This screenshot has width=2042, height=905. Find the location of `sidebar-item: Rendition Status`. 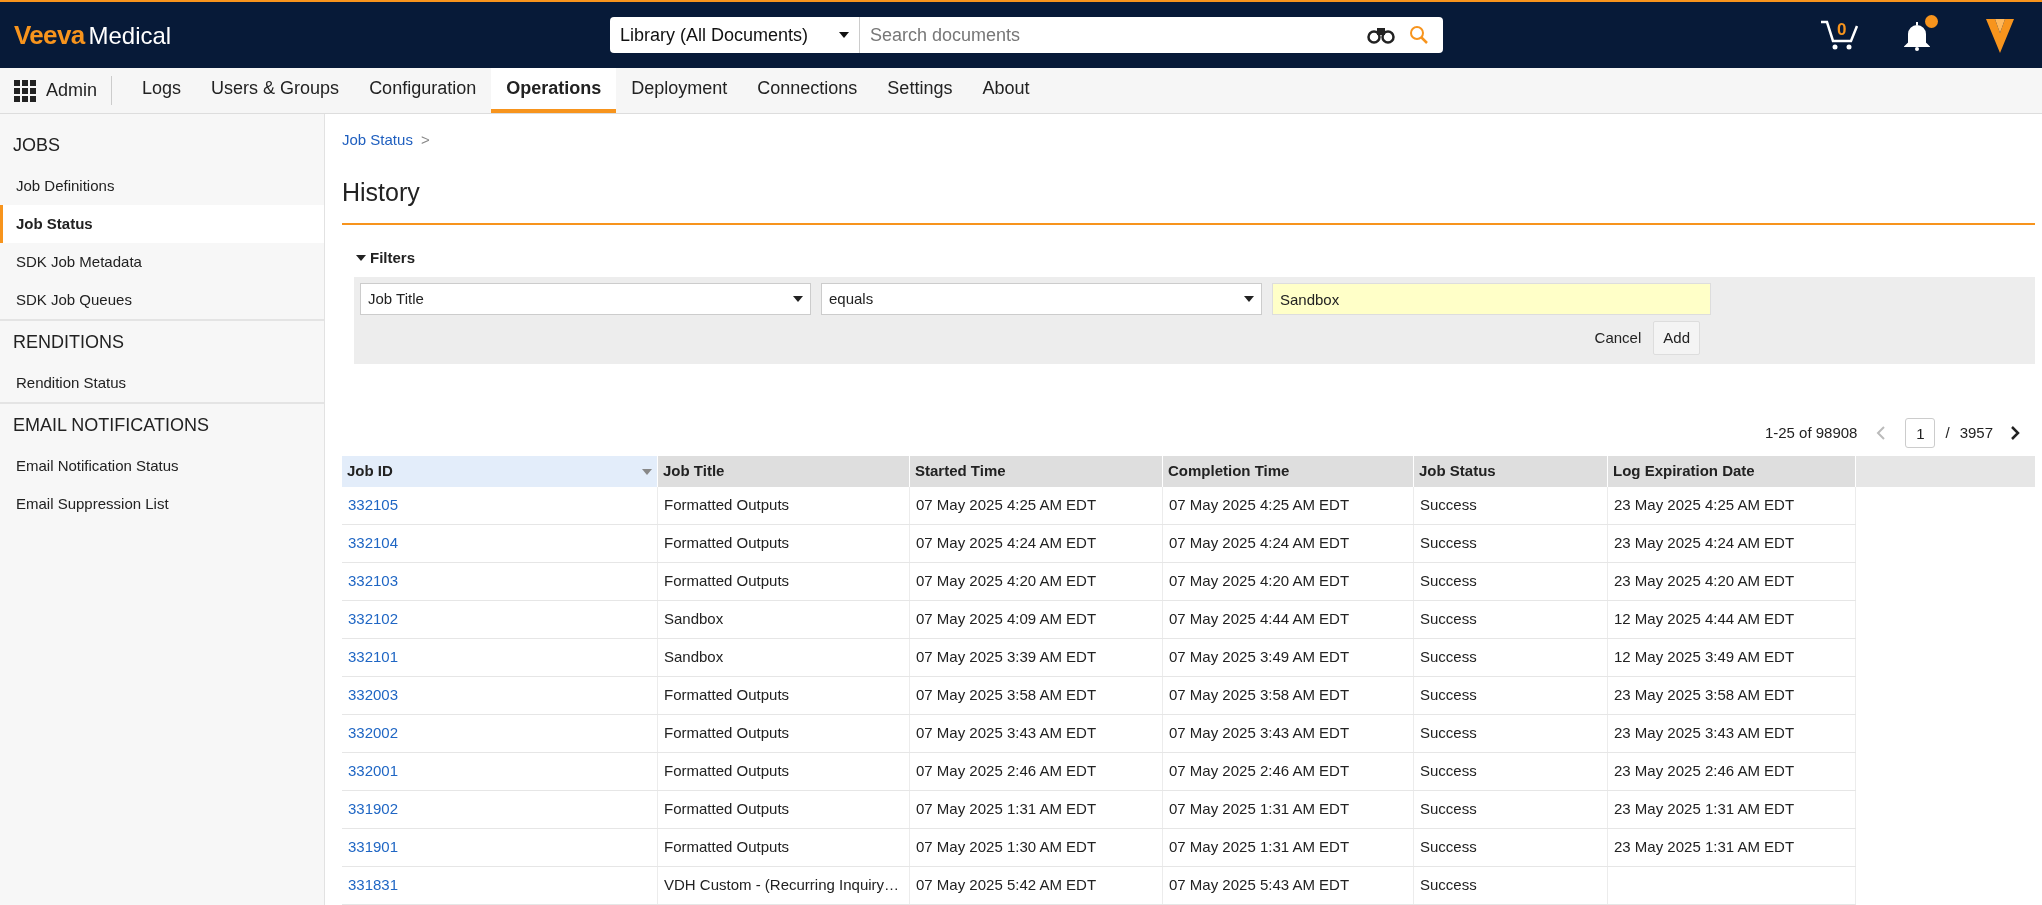

sidebar-item: Rendition Status is located at coordinates (162, 383).